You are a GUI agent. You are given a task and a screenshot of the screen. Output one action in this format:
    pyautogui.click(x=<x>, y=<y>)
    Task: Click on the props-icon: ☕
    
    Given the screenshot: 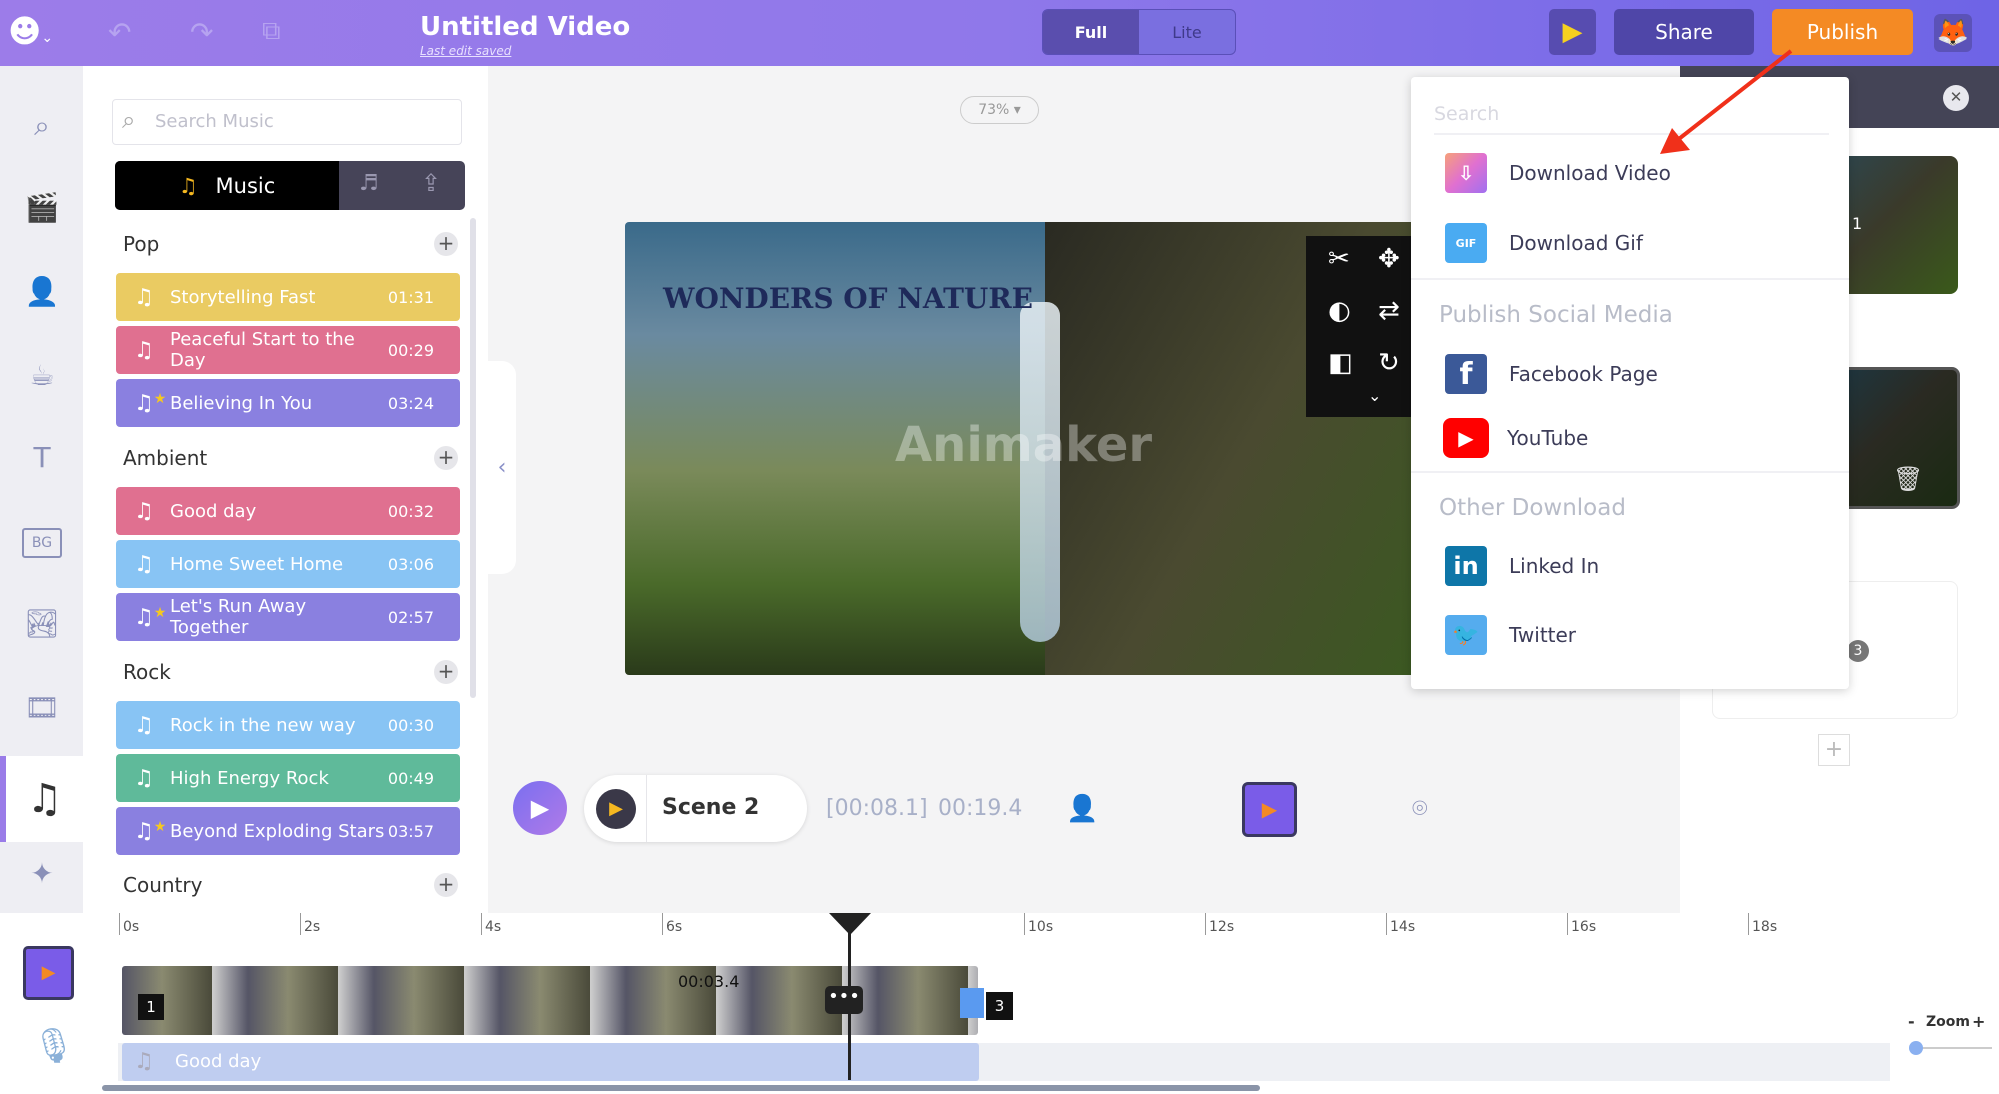 What is the action you would take?
    pyautogui.click(x=42, y=376)
    